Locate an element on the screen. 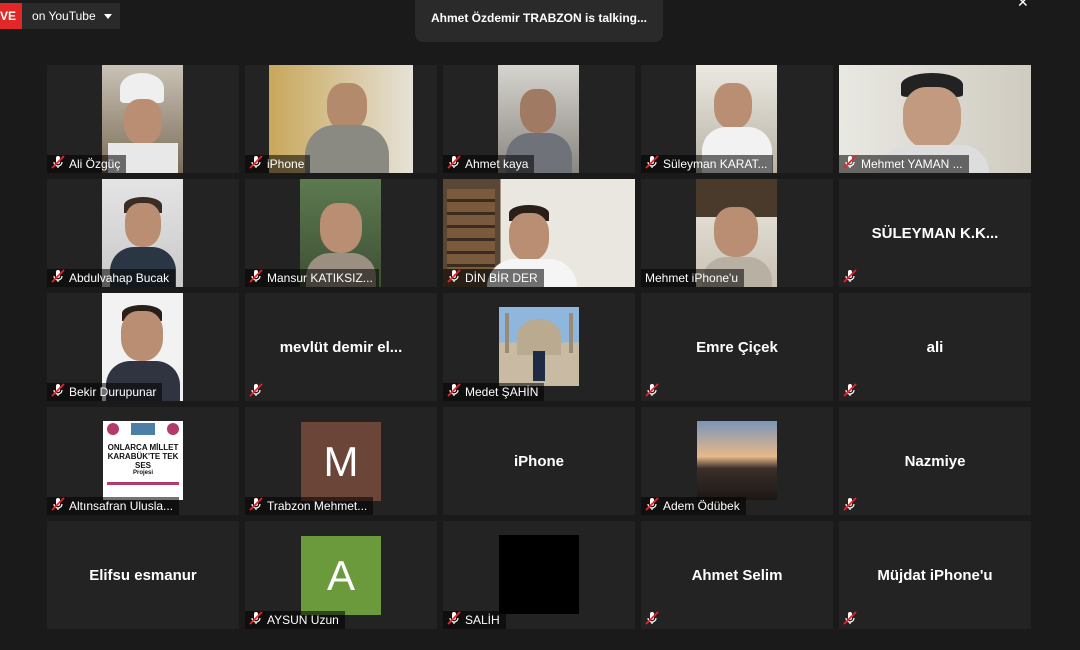 Image resolution: width=1080 pixels, height=650 pixels. participant-tile: Bekir Durupunar is located at coordinates (143, 347).